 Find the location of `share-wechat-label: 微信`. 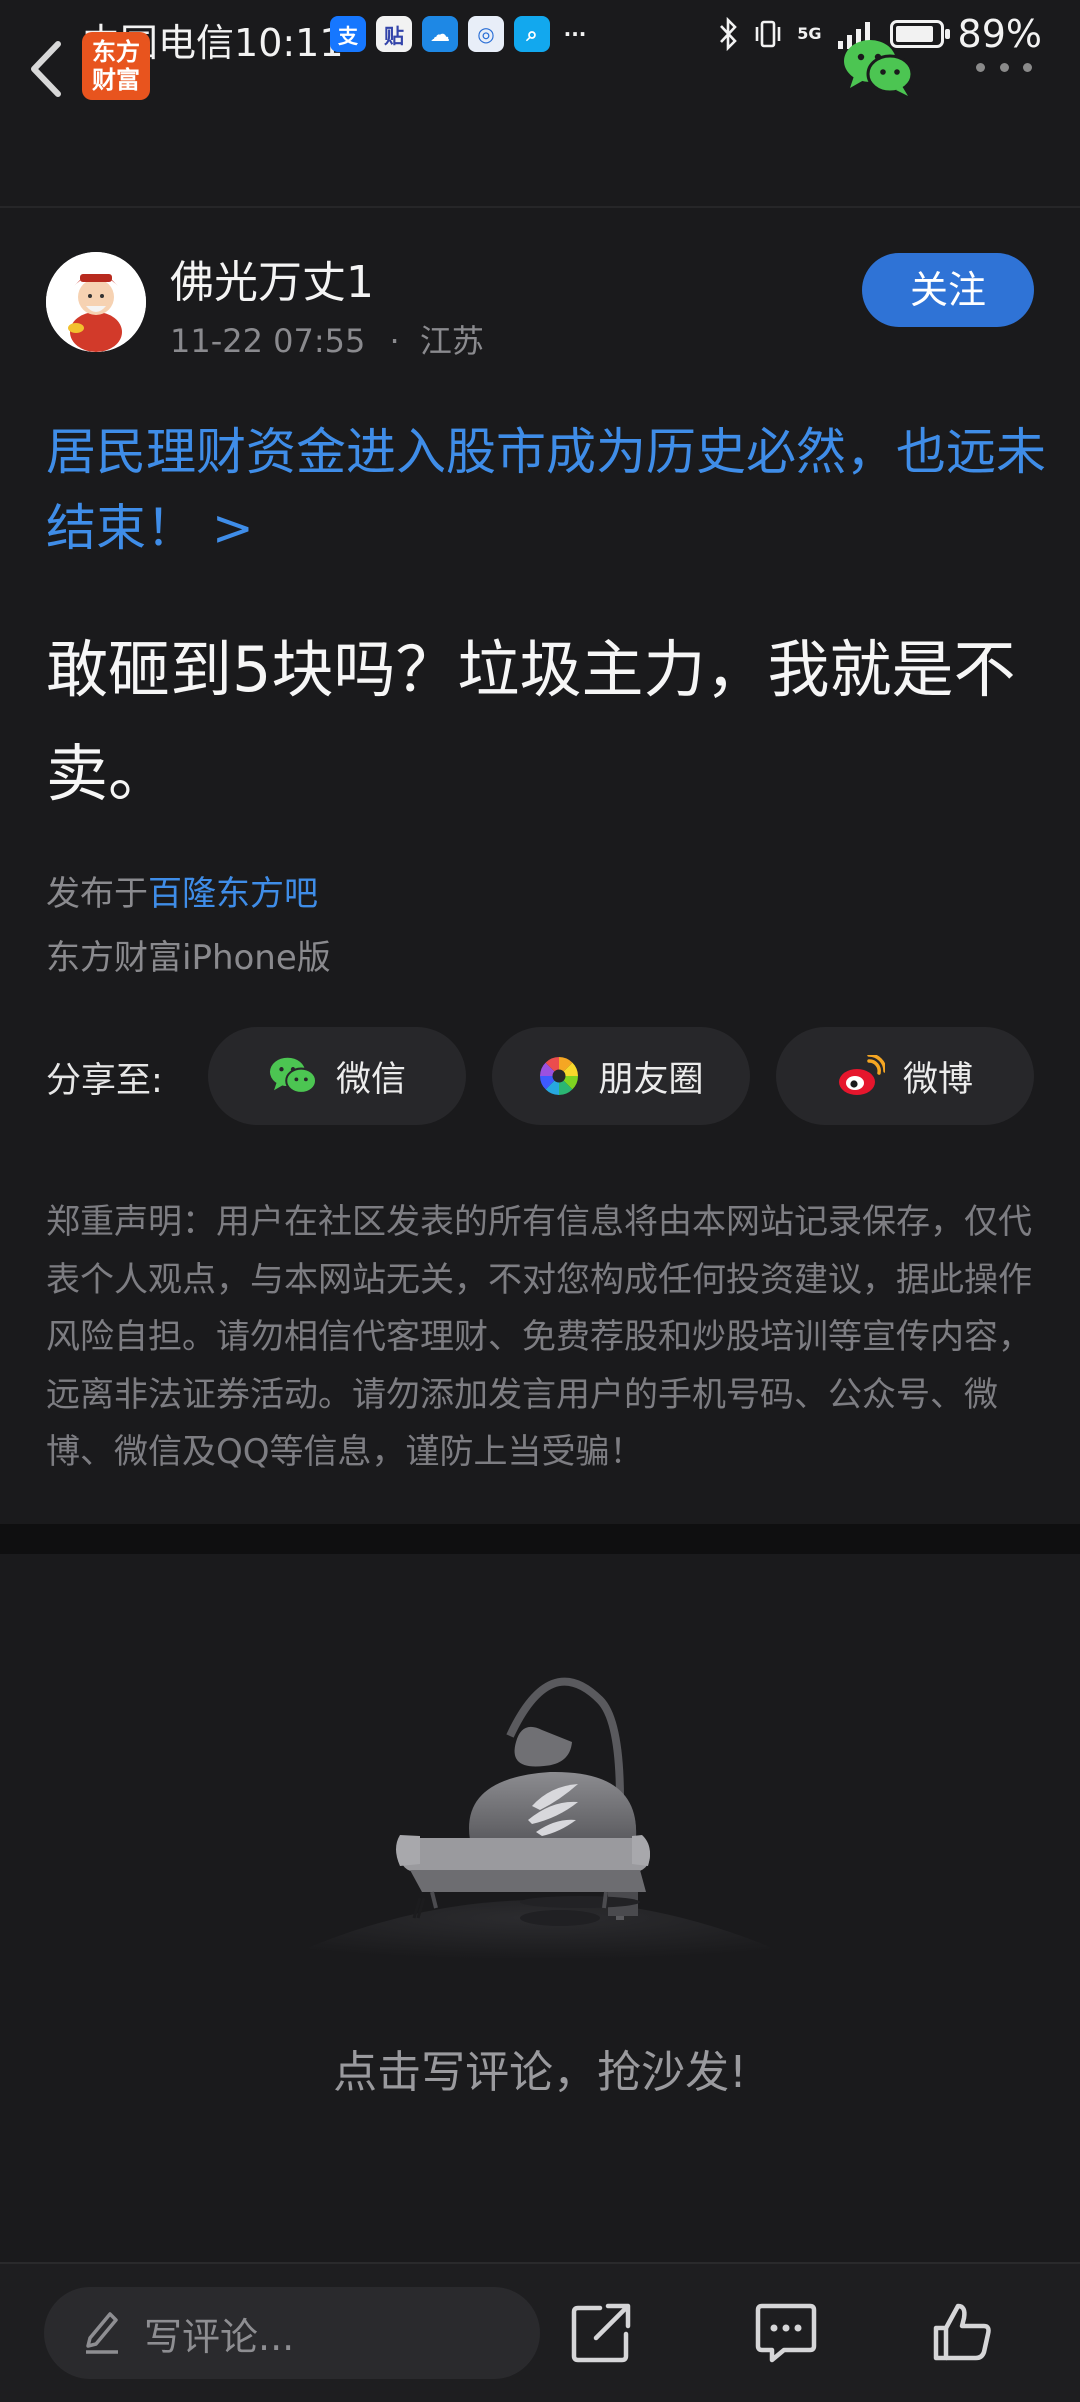

share-wechat-label: 微信 is located at coordinates (370, 1079).